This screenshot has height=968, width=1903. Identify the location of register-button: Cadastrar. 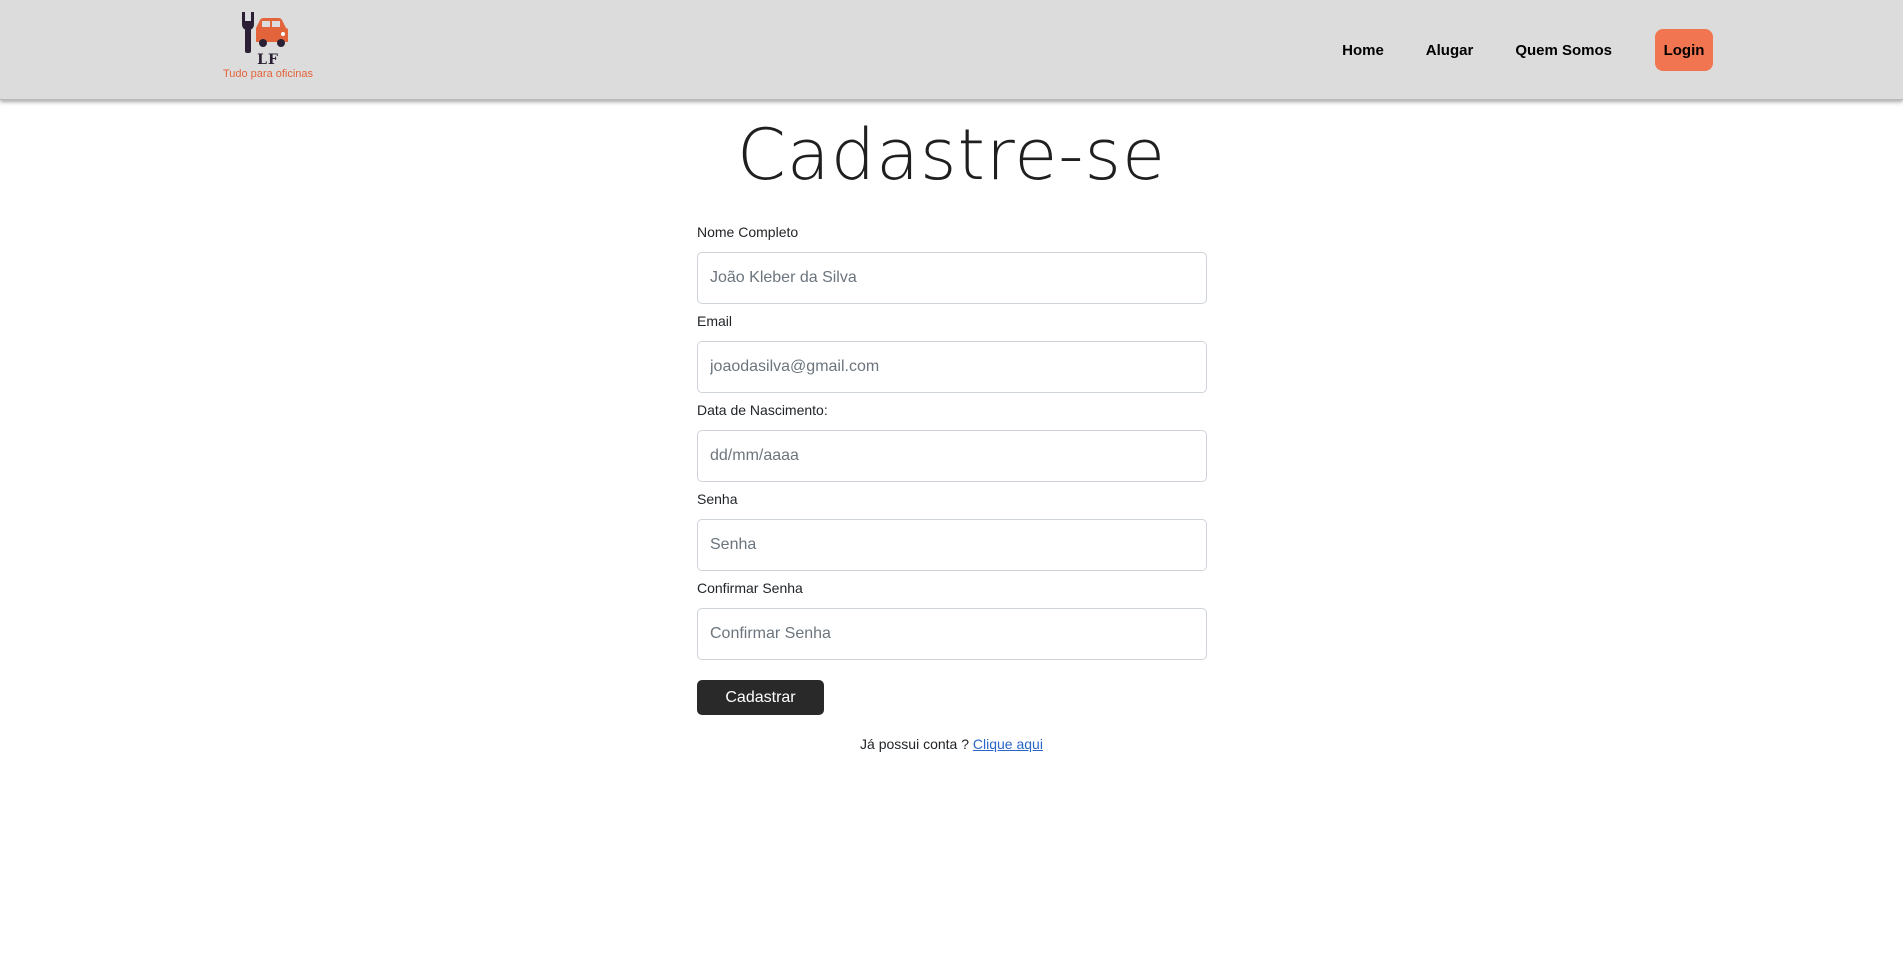
(760, 697).